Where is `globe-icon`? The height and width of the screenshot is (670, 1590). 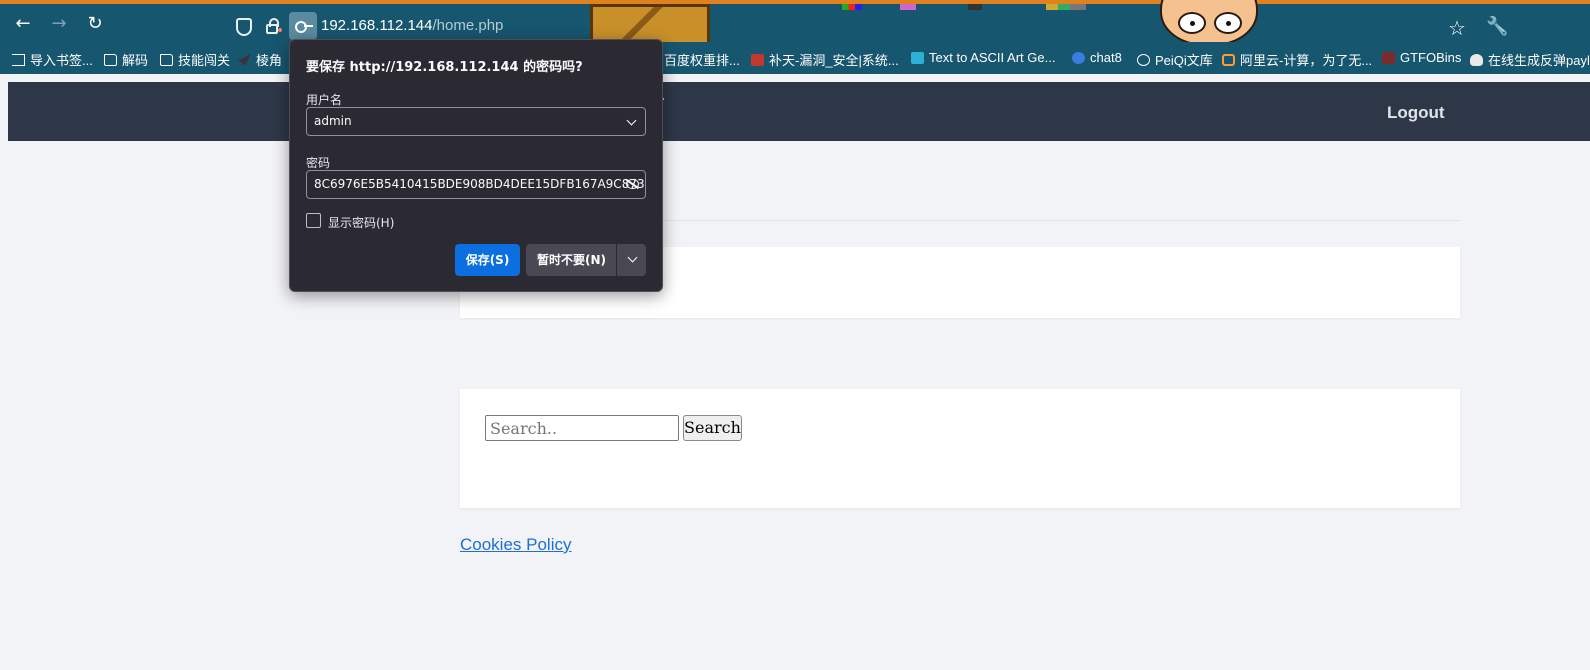 globe-icon is located at coordinates (1143, 59).